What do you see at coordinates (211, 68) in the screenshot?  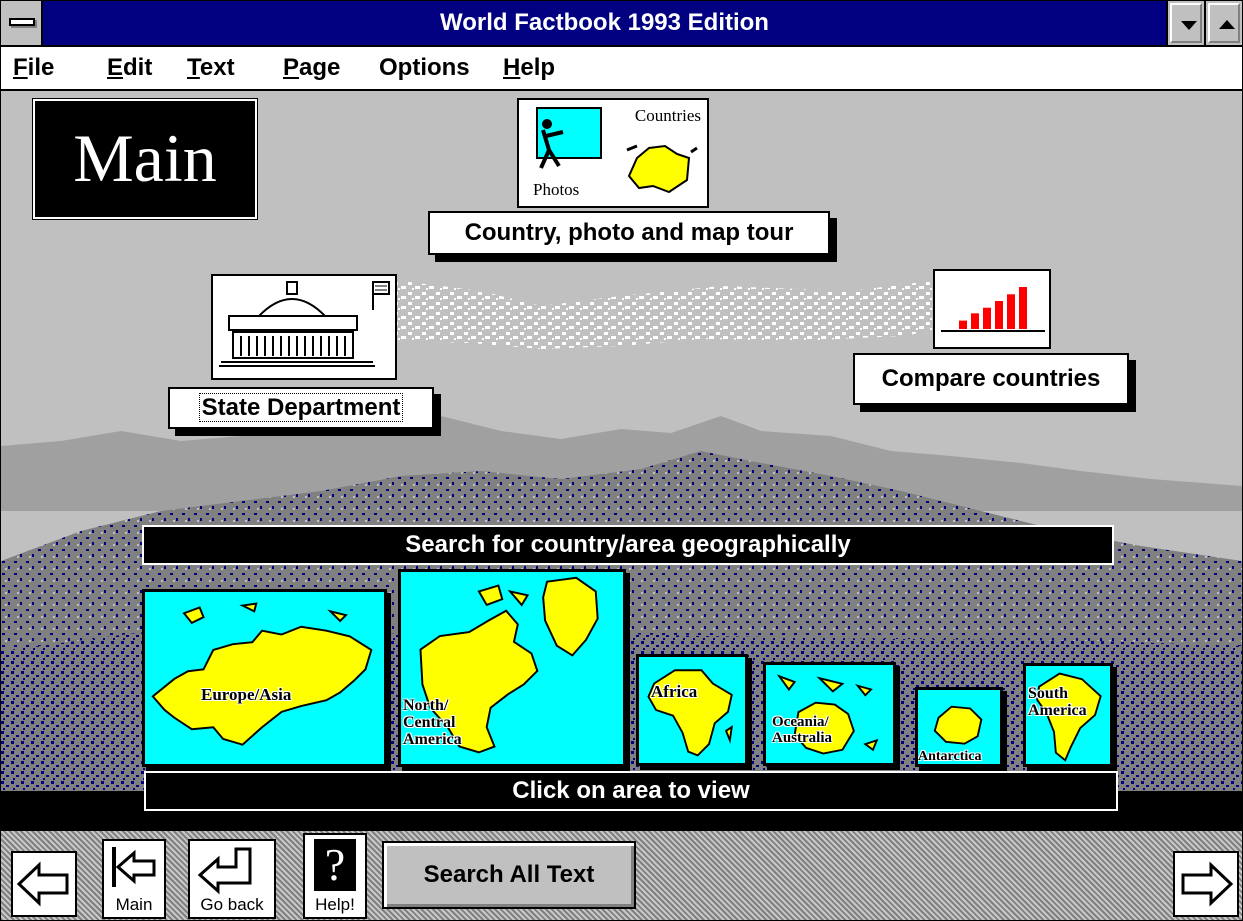 I see `menu-text: Text` at bounding box center [211, 68].